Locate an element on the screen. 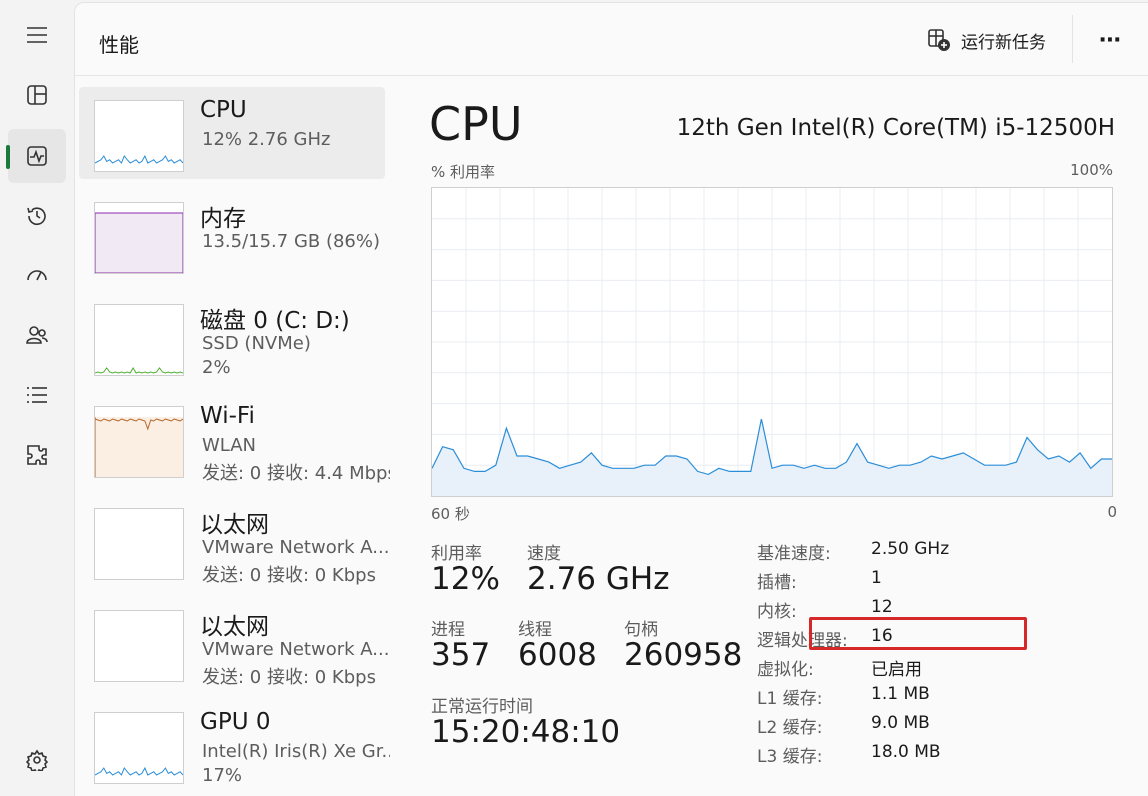 The image size is (1148, 796). processes-icon is located at coordinates (37, 95).